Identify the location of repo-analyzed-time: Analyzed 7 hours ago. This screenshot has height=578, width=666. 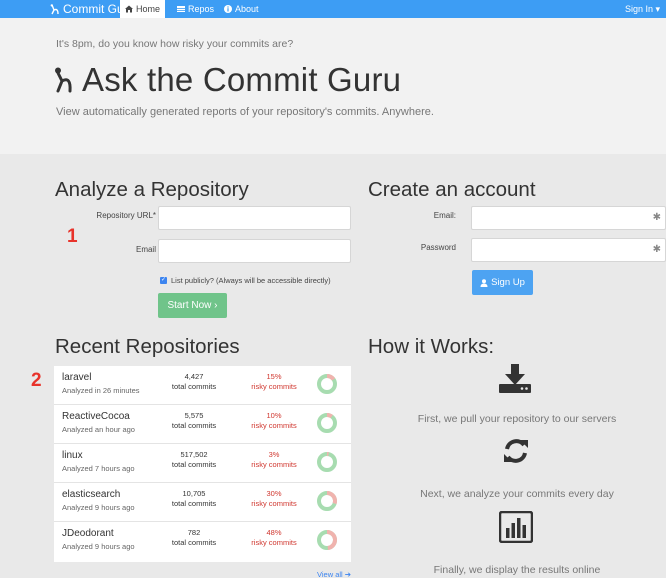
(98, 468).